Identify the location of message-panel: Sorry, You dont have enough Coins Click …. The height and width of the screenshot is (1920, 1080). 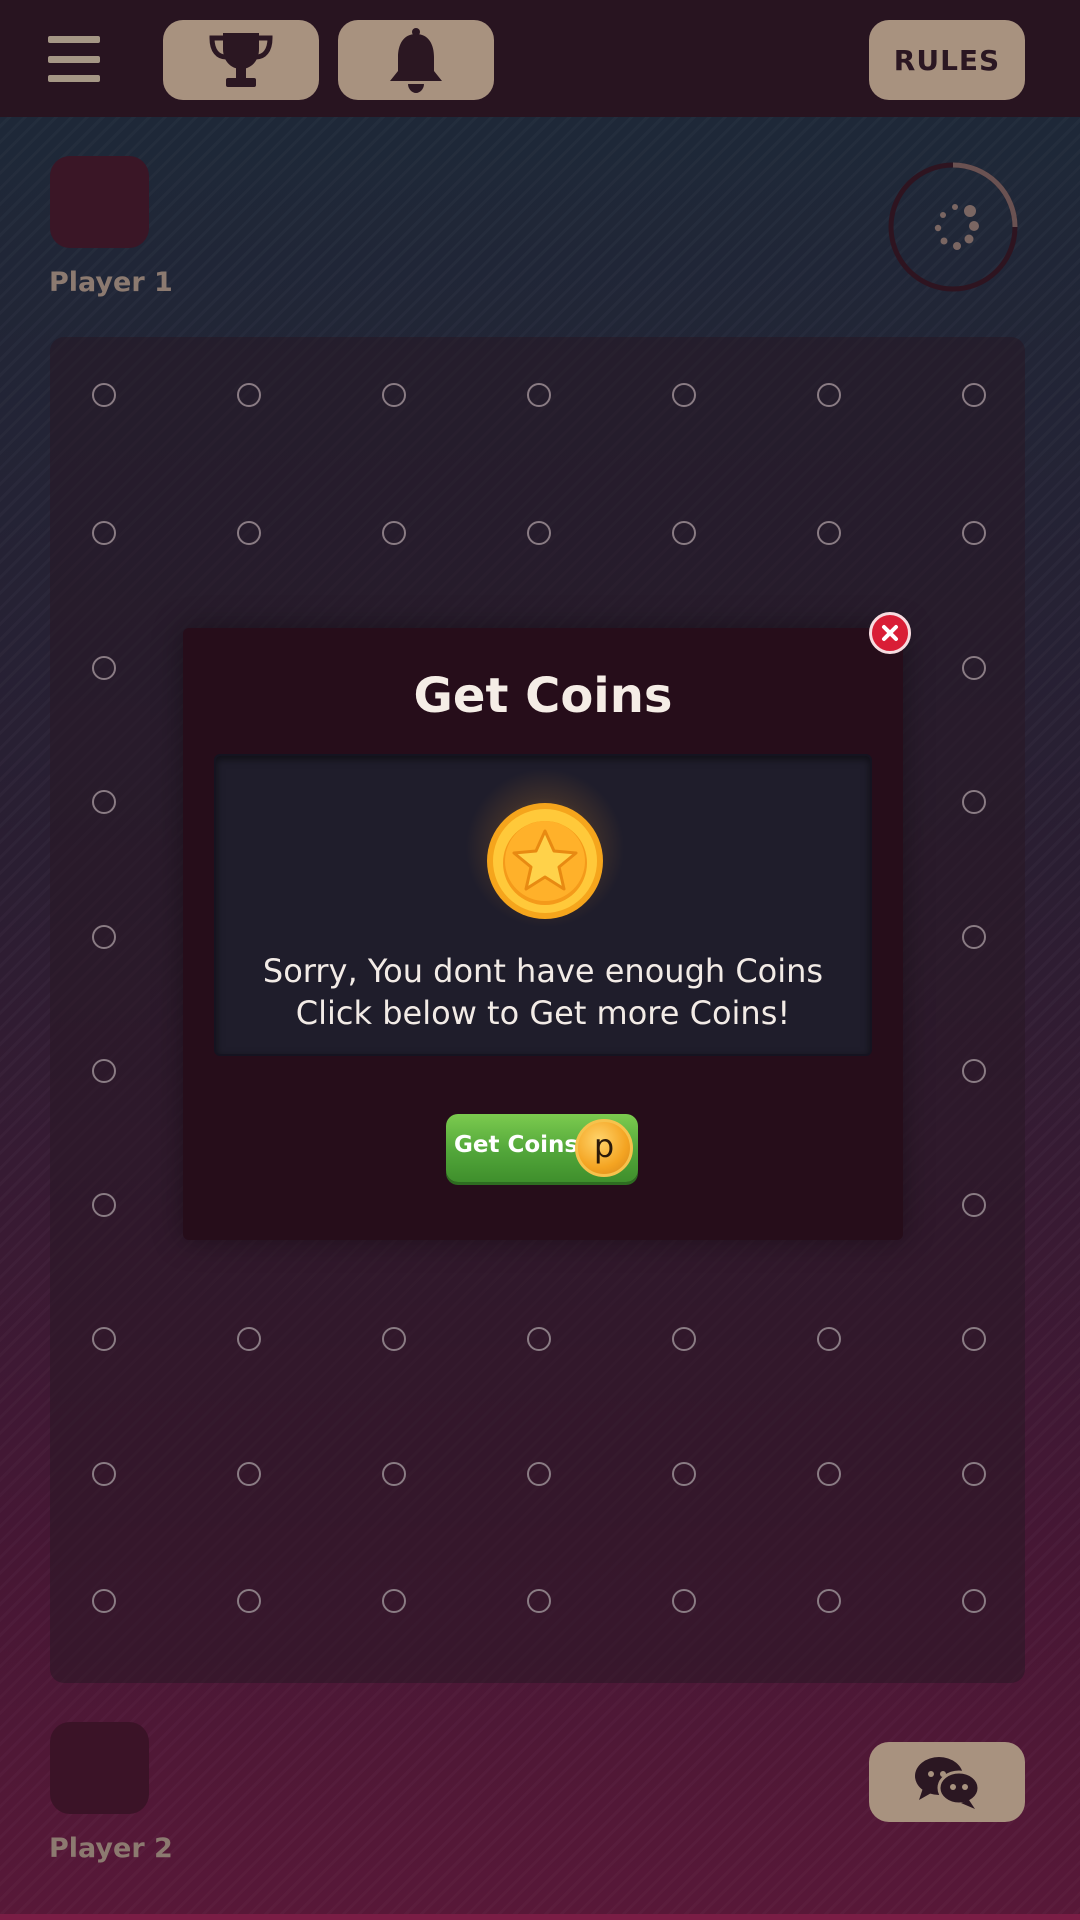
(543, 905).